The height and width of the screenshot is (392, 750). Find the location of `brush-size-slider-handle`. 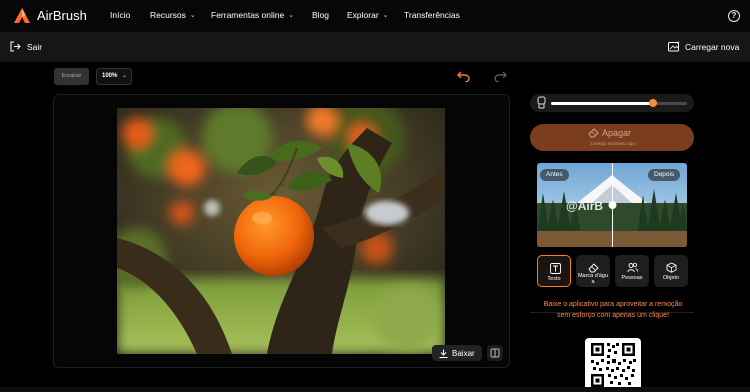

brush-size-slider-handle is located at coordinates (653, 103).